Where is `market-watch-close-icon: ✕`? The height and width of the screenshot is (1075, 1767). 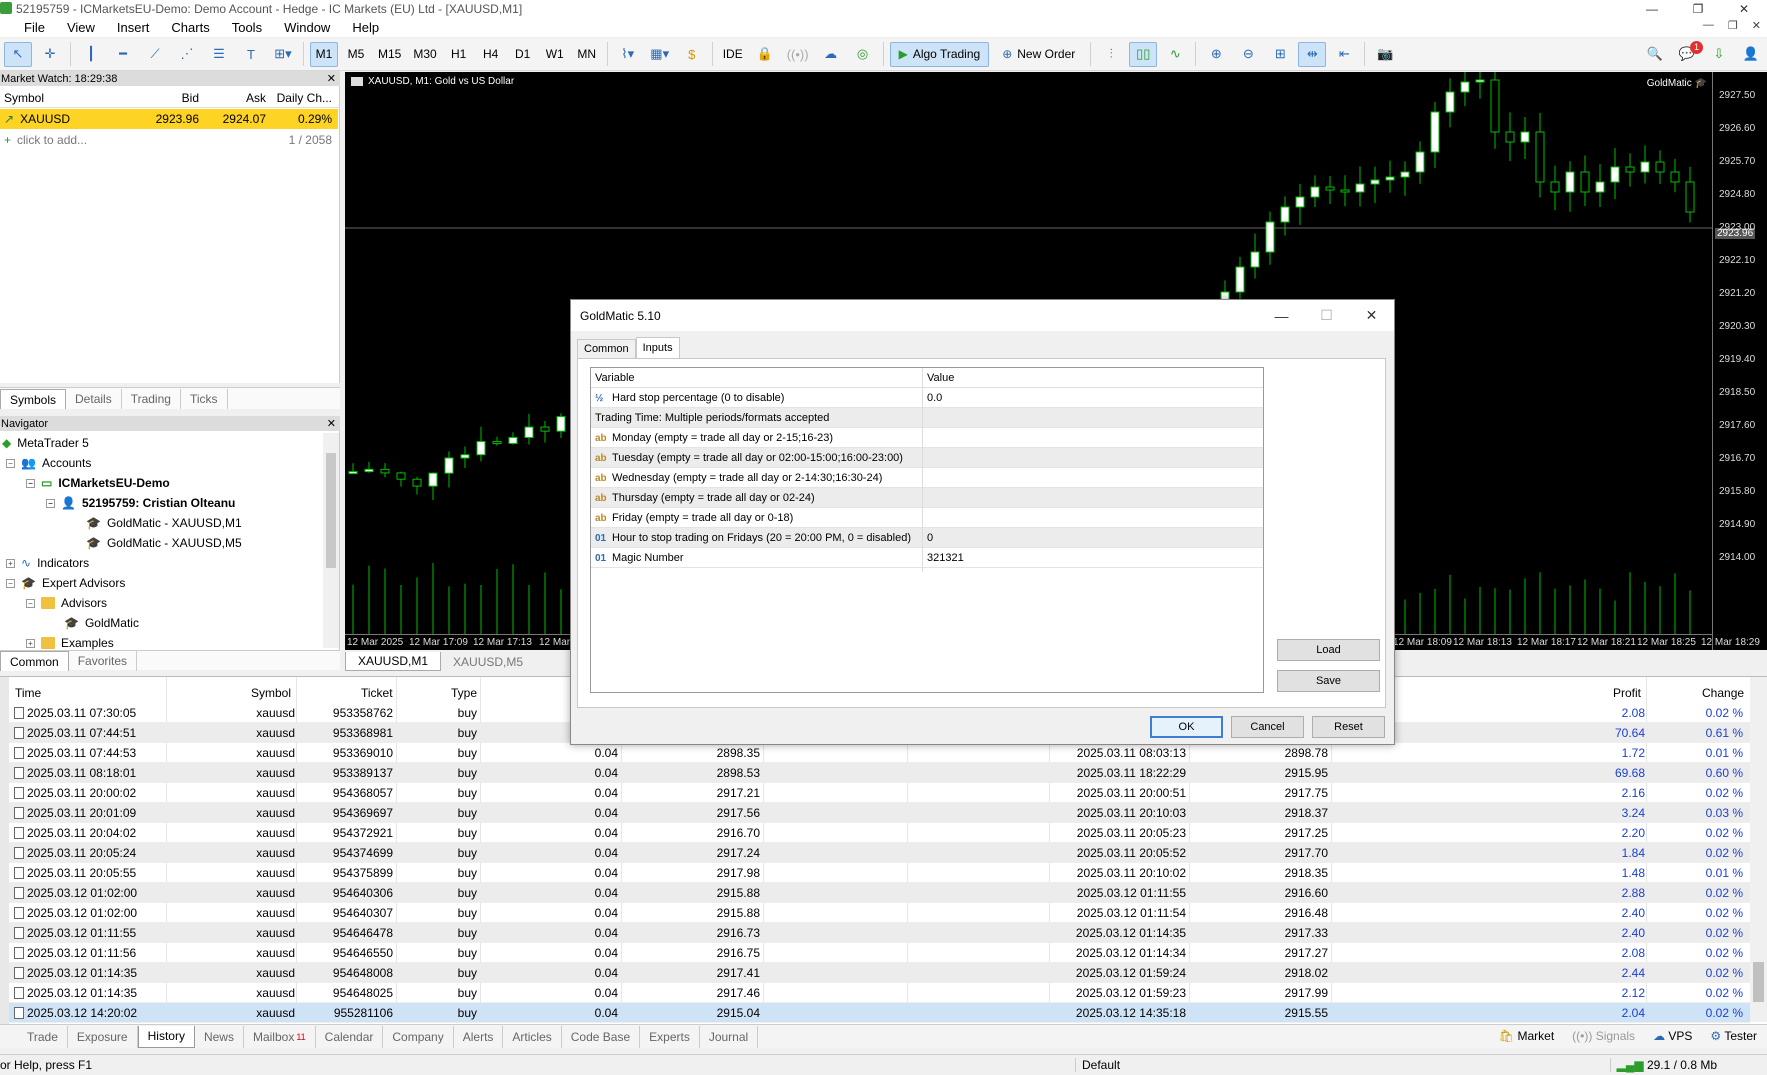
market-watch-close-icon: ✕ is located at coordinates (331, 78).